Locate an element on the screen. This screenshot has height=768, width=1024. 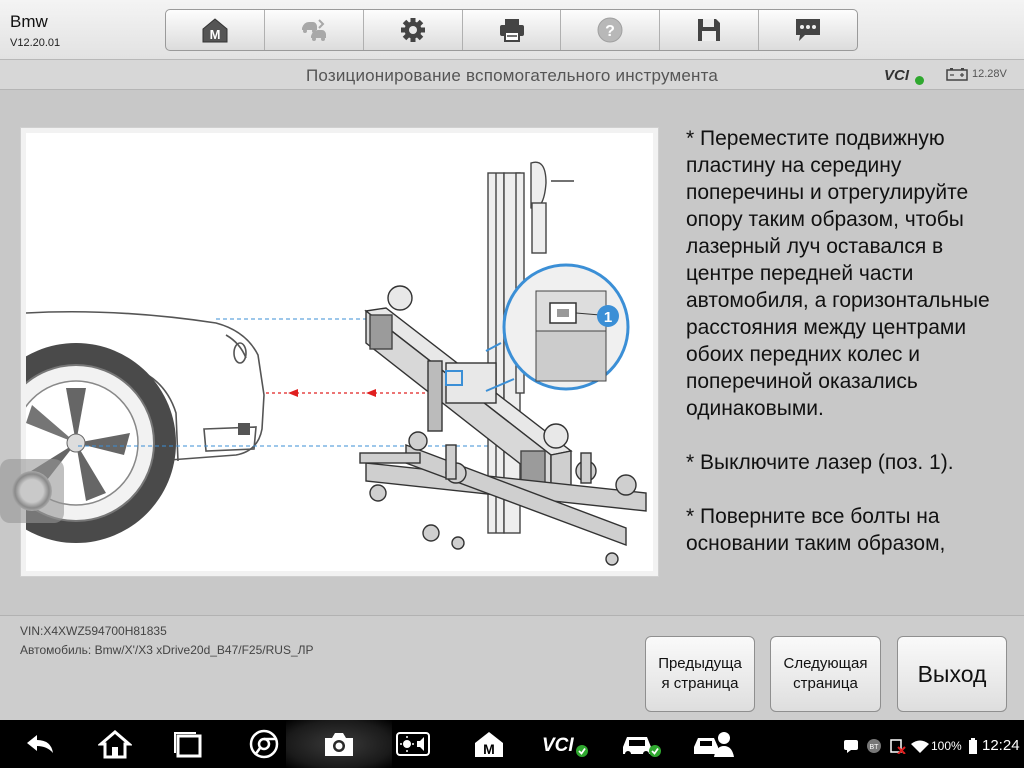
app-name: Bmw is located at coordinates (29, 21).